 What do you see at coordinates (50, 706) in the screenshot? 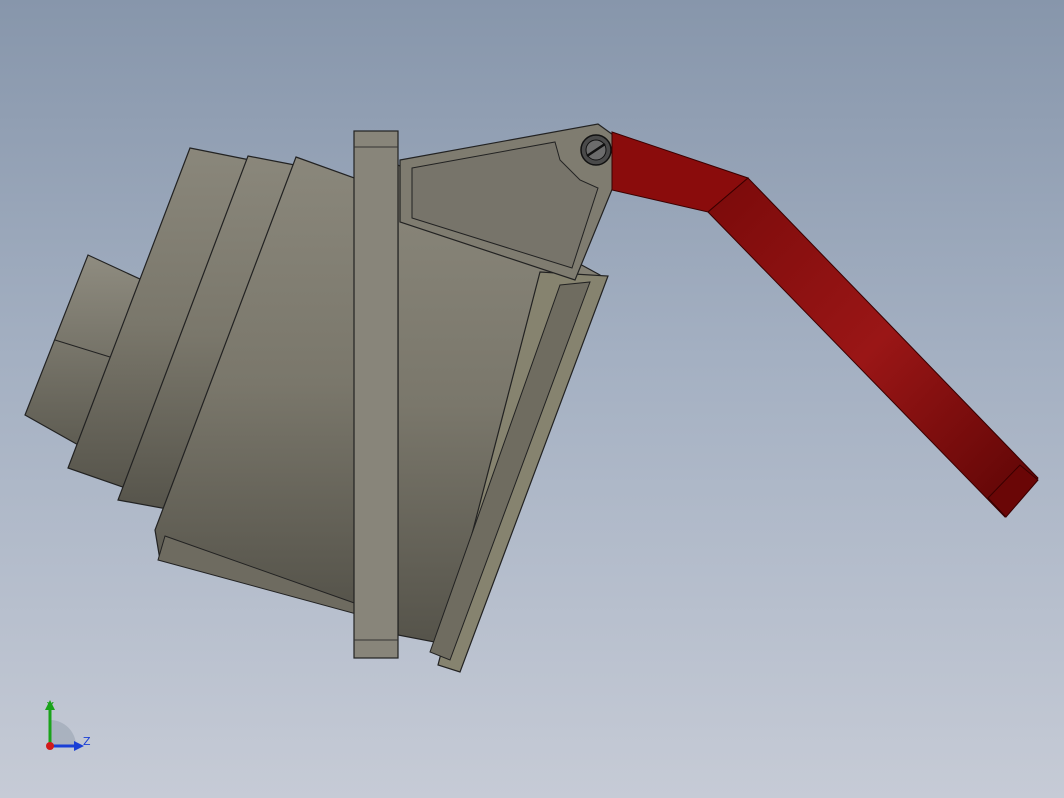
I see `y-axis-label: Y` at bounding box center [50, 706].